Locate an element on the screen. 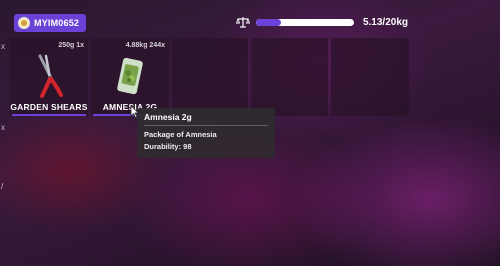  weight-indicator: 5.13/20kg is located at coordinates (322, 22).